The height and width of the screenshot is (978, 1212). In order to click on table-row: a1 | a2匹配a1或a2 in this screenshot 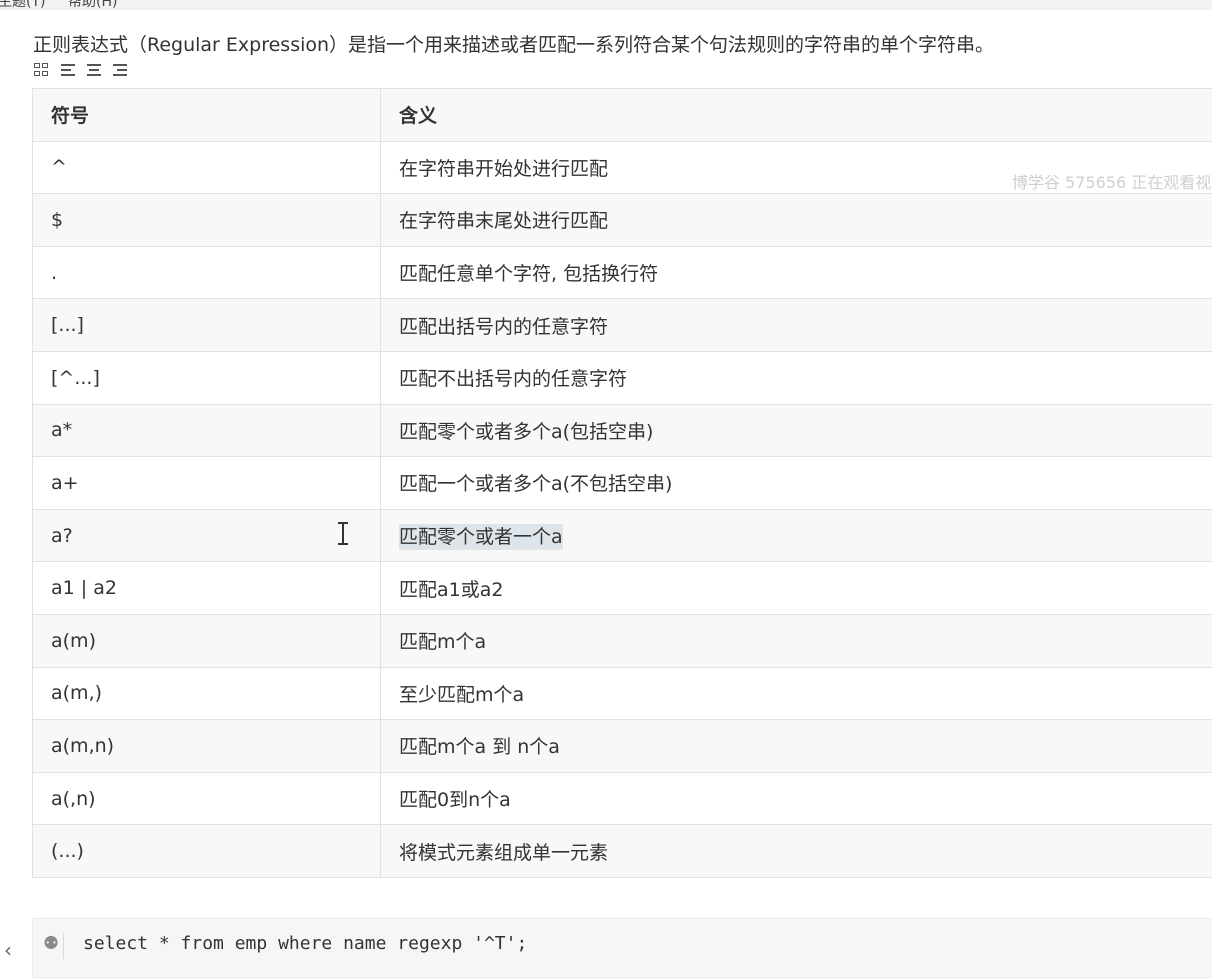, I will do `click(622, 588)`.